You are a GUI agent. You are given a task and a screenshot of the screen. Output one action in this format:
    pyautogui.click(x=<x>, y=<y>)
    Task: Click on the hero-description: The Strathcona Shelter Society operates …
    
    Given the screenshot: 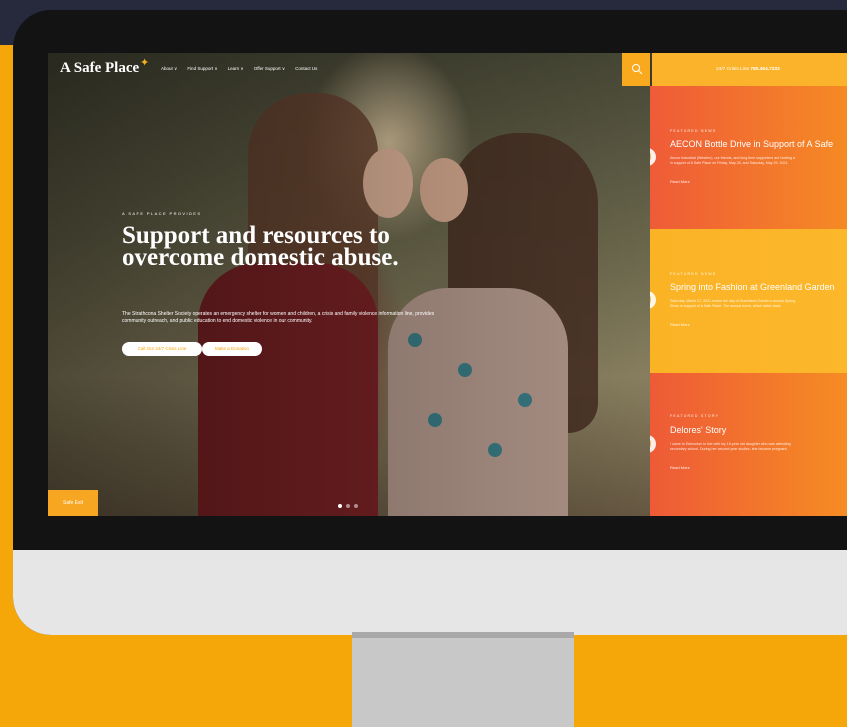 What is the action you would take?
    pyautogui.click(x=278, y=317)
    